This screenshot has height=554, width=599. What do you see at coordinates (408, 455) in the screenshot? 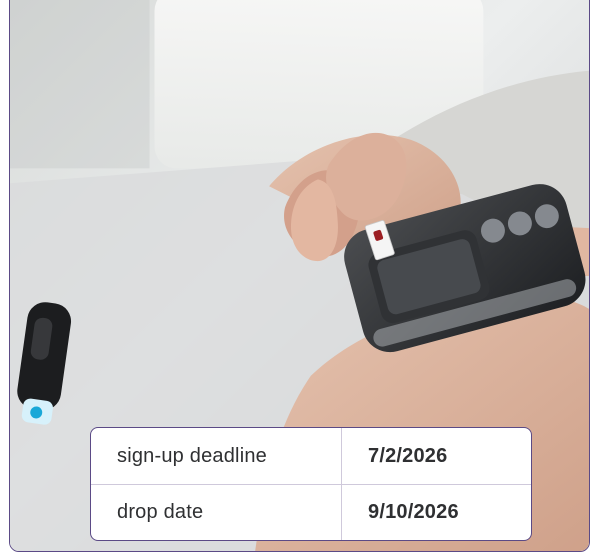
I see `table-value: 7/2/2026` at bounding box center [408, 455].